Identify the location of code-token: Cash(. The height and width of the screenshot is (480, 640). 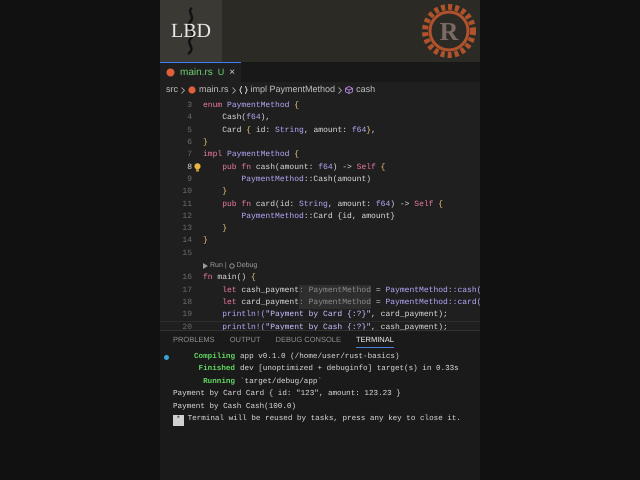
(233, 118).